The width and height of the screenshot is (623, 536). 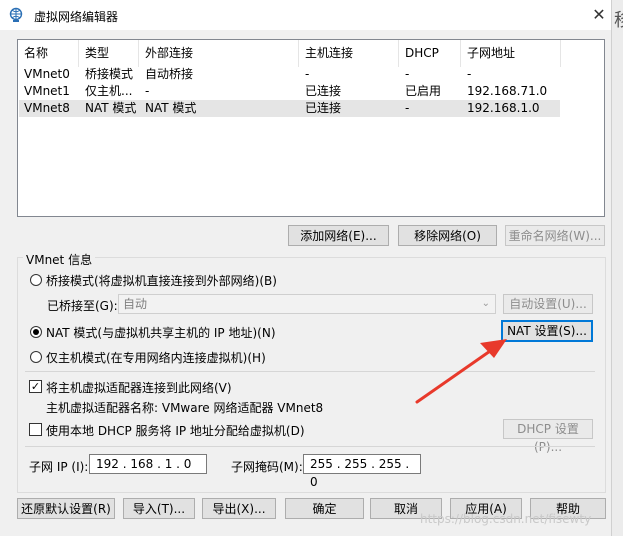 What do you see at coordinates (219, 53) in the screenshot?
I see `column-header-external: 外部连接` at bounding box center [219, 53].